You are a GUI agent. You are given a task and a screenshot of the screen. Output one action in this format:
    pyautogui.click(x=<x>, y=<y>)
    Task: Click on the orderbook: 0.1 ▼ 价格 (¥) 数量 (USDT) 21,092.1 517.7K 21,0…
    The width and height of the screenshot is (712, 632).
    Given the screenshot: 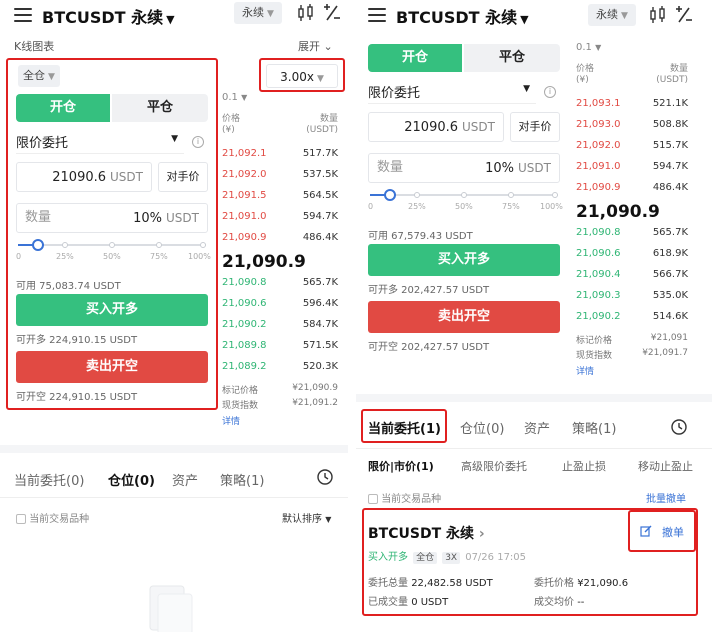 What is the action you would take?
    pyautogui.click(x=280, y=259)
    